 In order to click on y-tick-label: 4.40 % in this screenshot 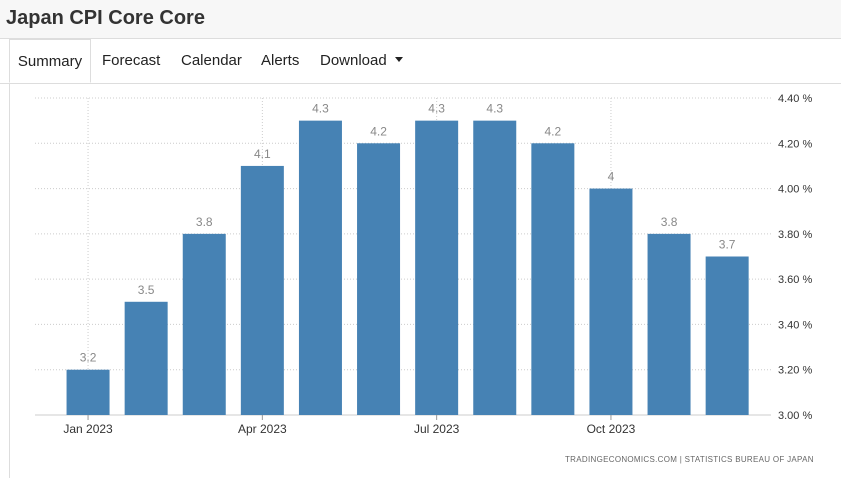, I will do `click(795, 99)`.